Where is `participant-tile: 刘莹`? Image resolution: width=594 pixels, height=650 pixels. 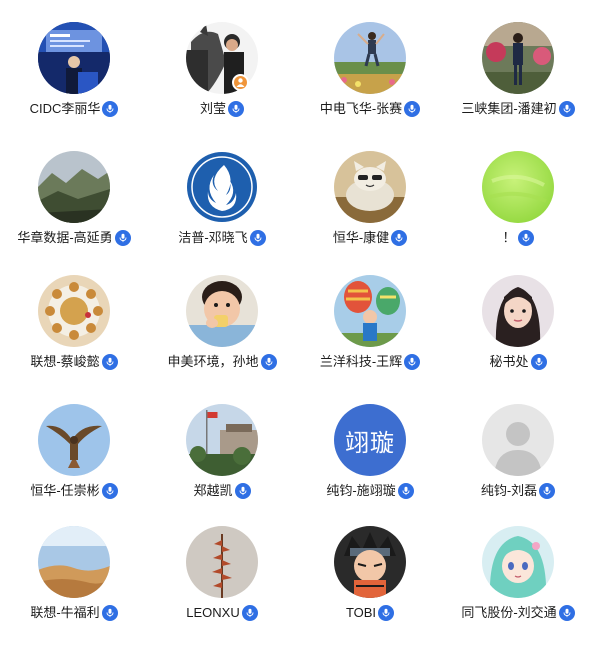
participant-tile: 刘莹 is located at coordinates (222, 82).